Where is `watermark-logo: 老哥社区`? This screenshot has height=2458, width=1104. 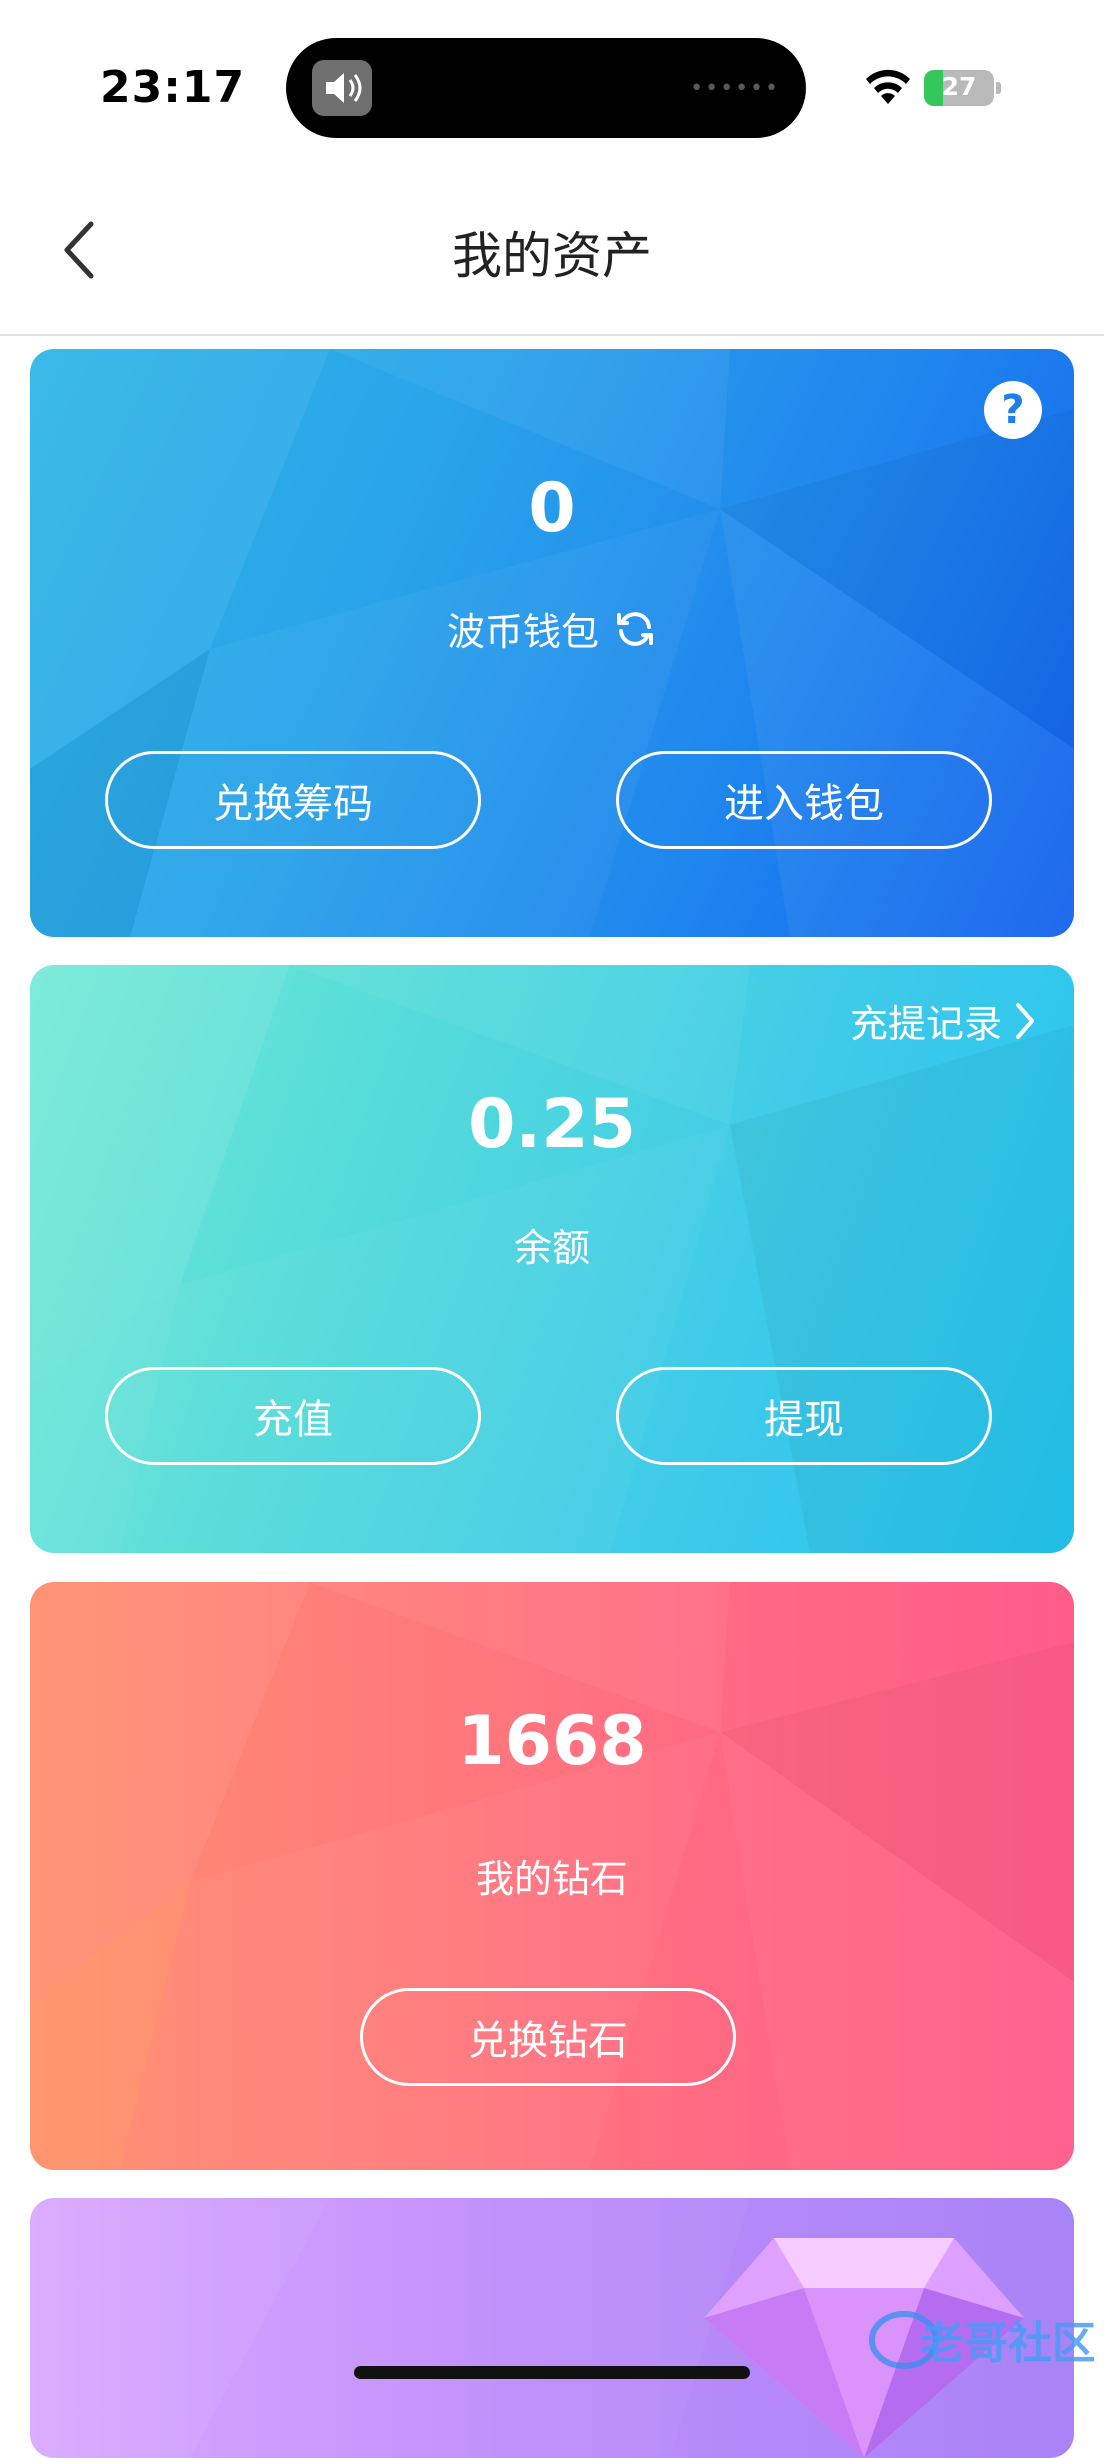
watermark-logo: 老哥社区 is located at coordinates (980, 2339).